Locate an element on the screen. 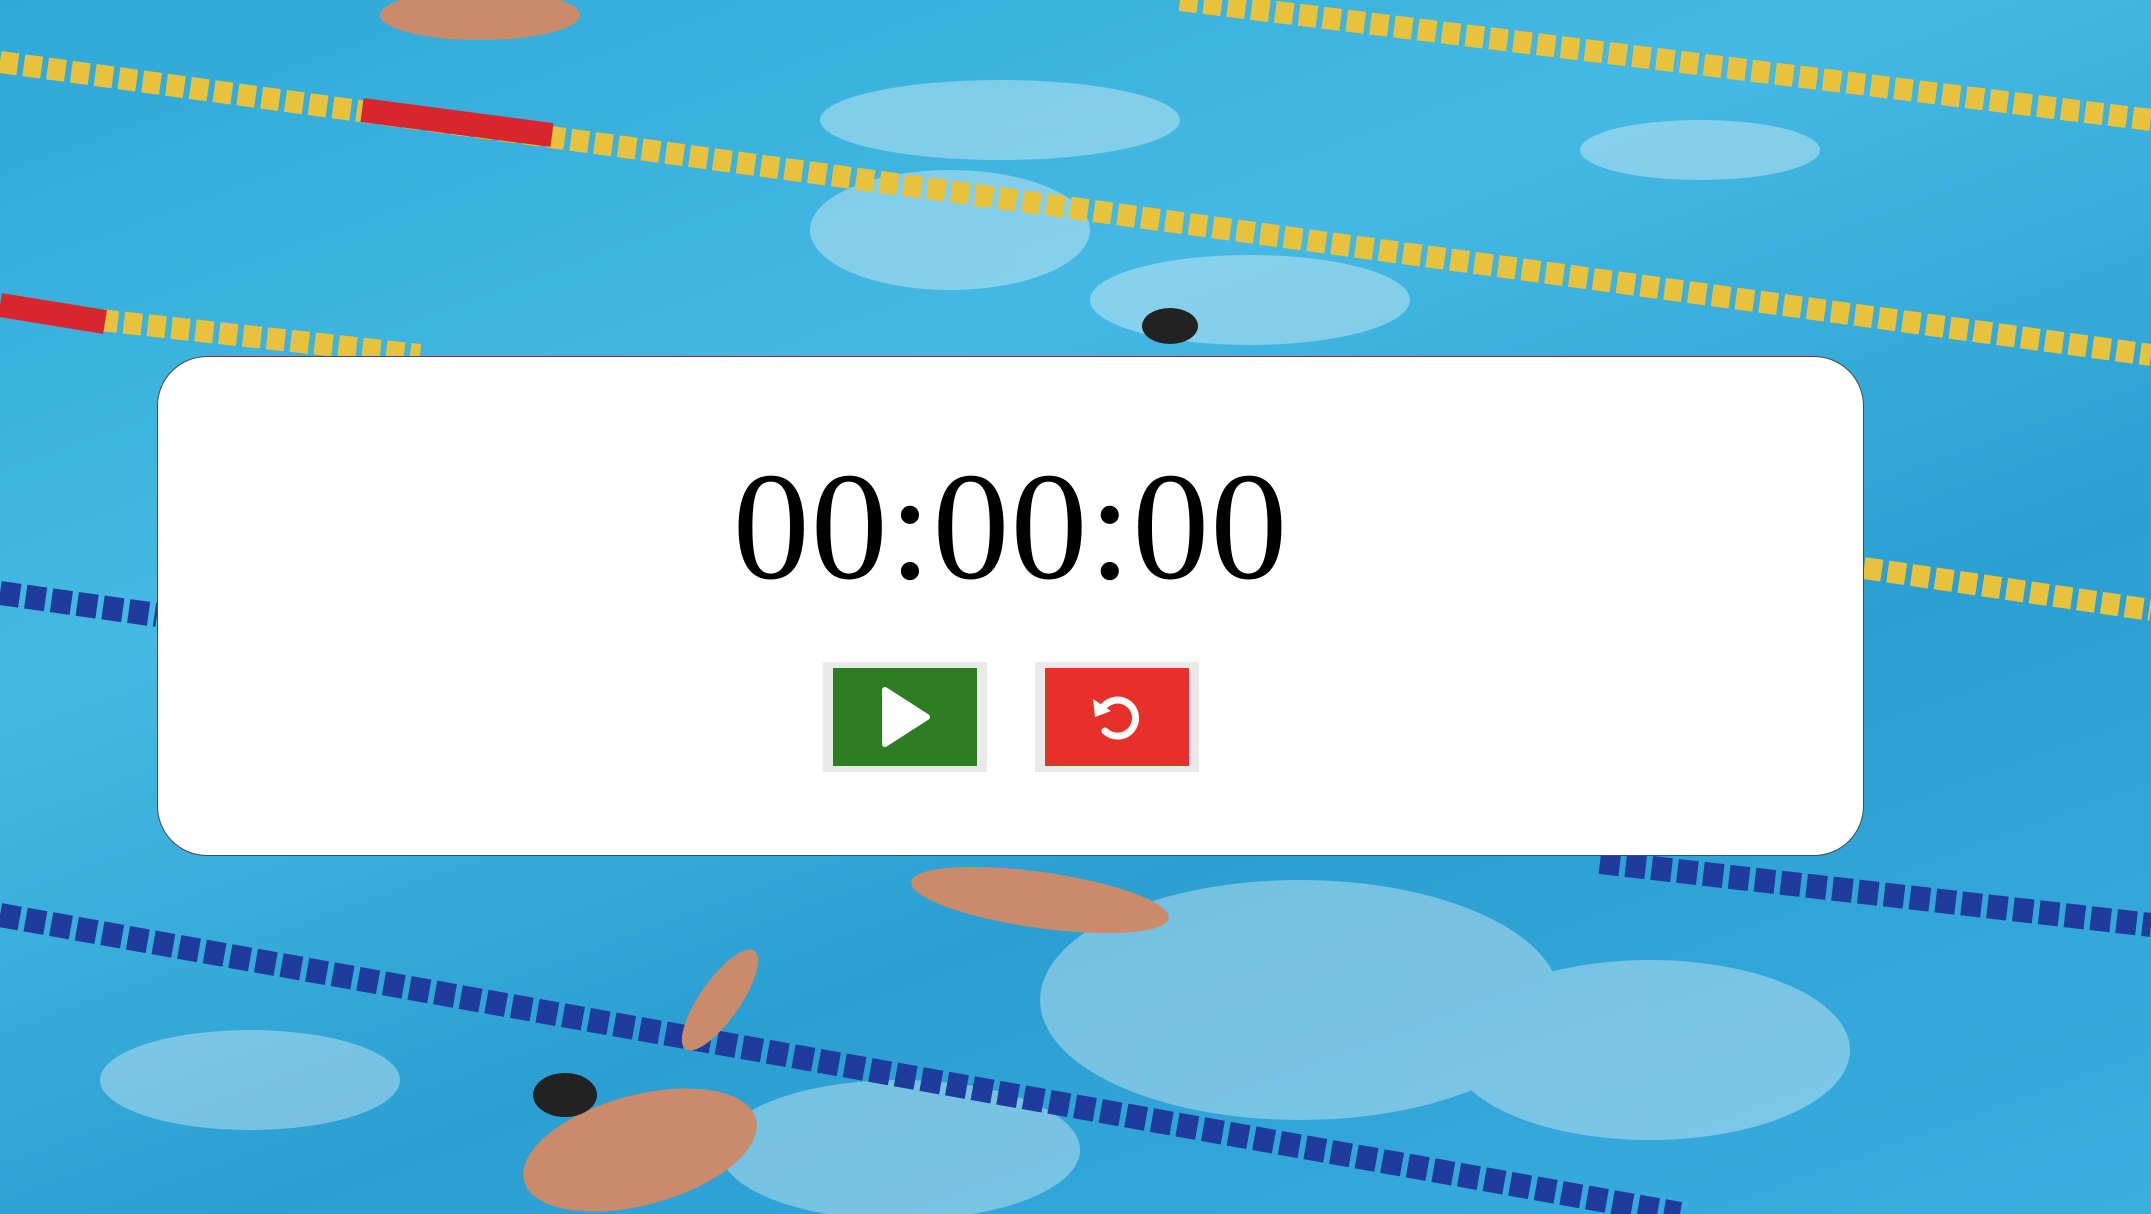  reset-button is located at coordinates (1117, 717).